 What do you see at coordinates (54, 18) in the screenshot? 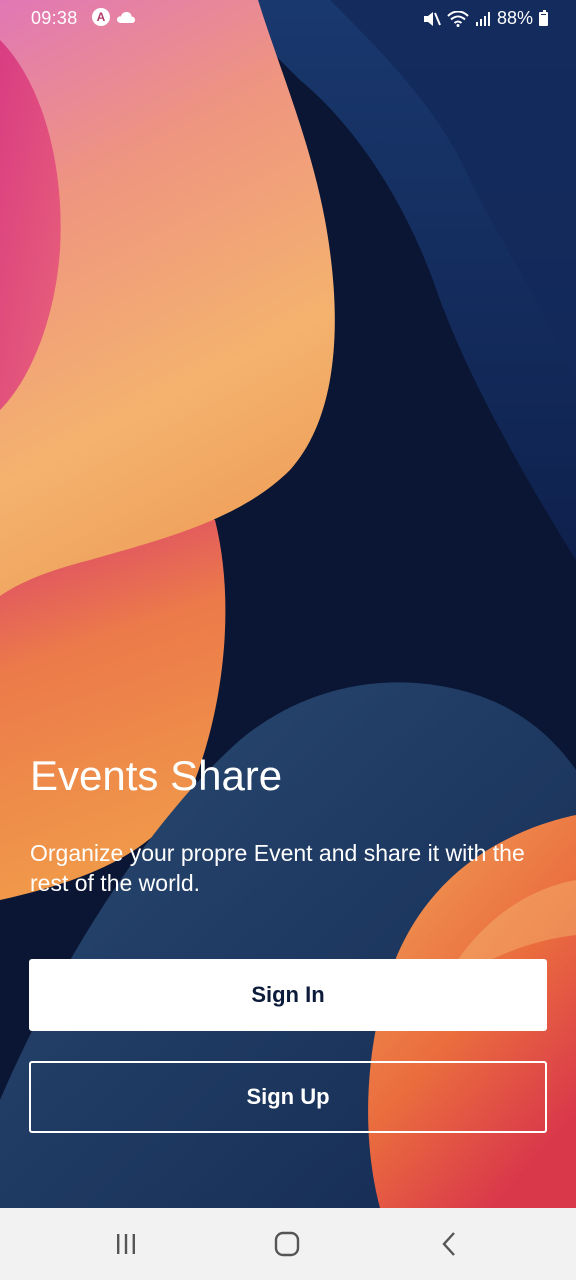
I see `status-time: 09:38` at bounding box center [54, 18].